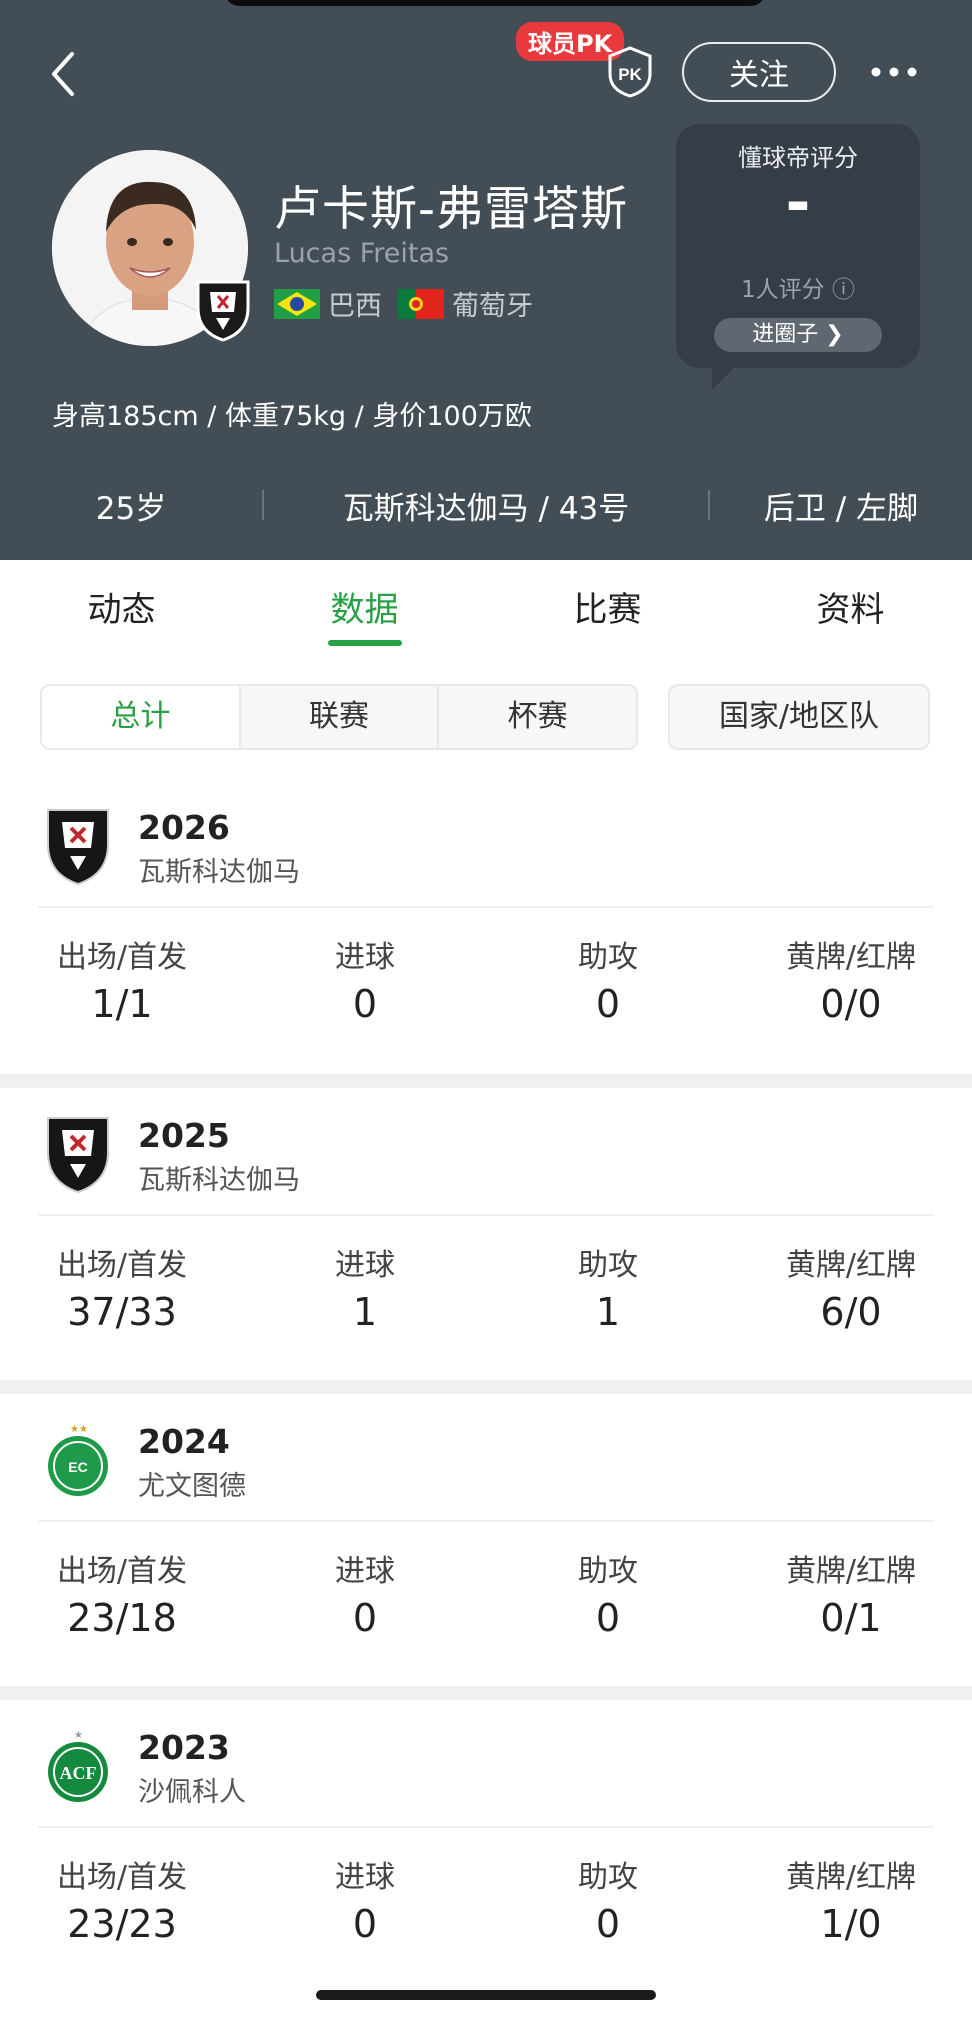  I want to click on pk-shield-icon: PK, so click(630, 72).